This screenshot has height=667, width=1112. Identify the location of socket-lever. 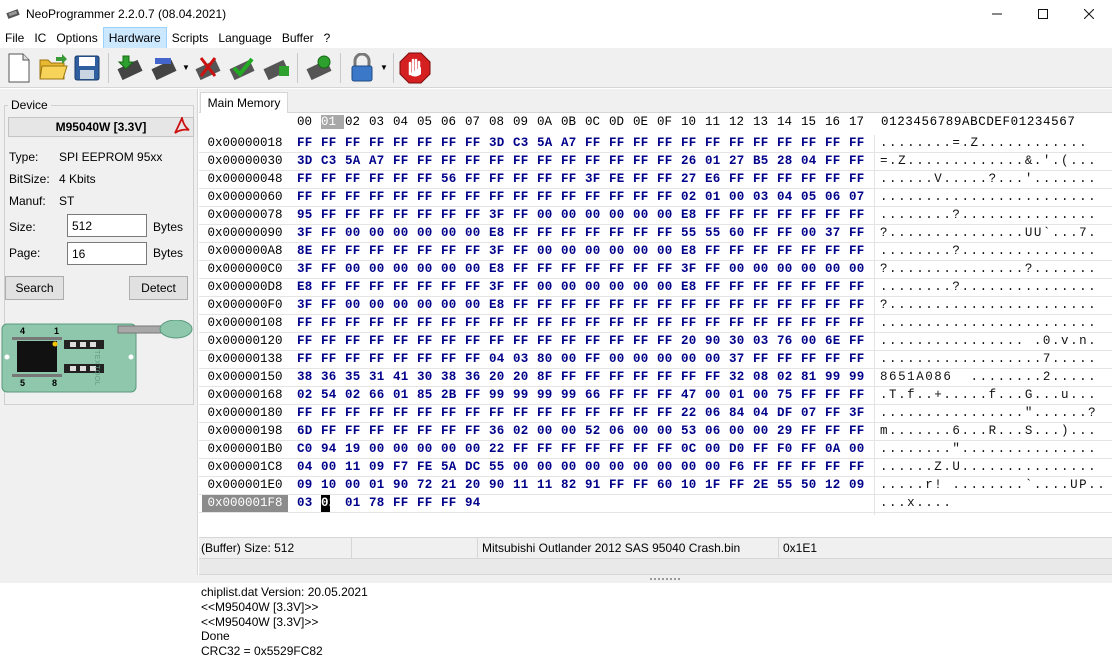
(176, 329).